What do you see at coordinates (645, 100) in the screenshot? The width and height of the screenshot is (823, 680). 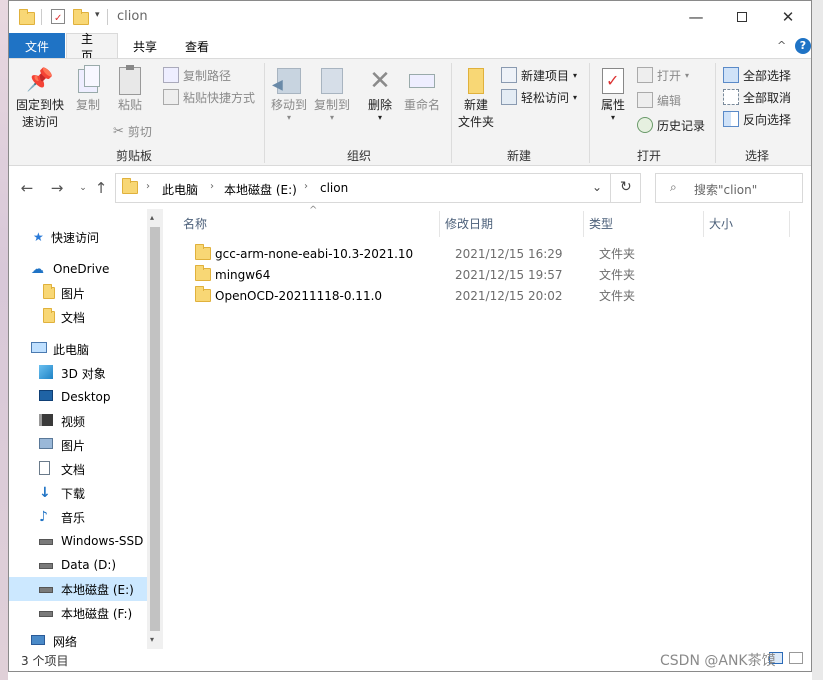 I see `edit-icon` at bounding box center [645, 100].